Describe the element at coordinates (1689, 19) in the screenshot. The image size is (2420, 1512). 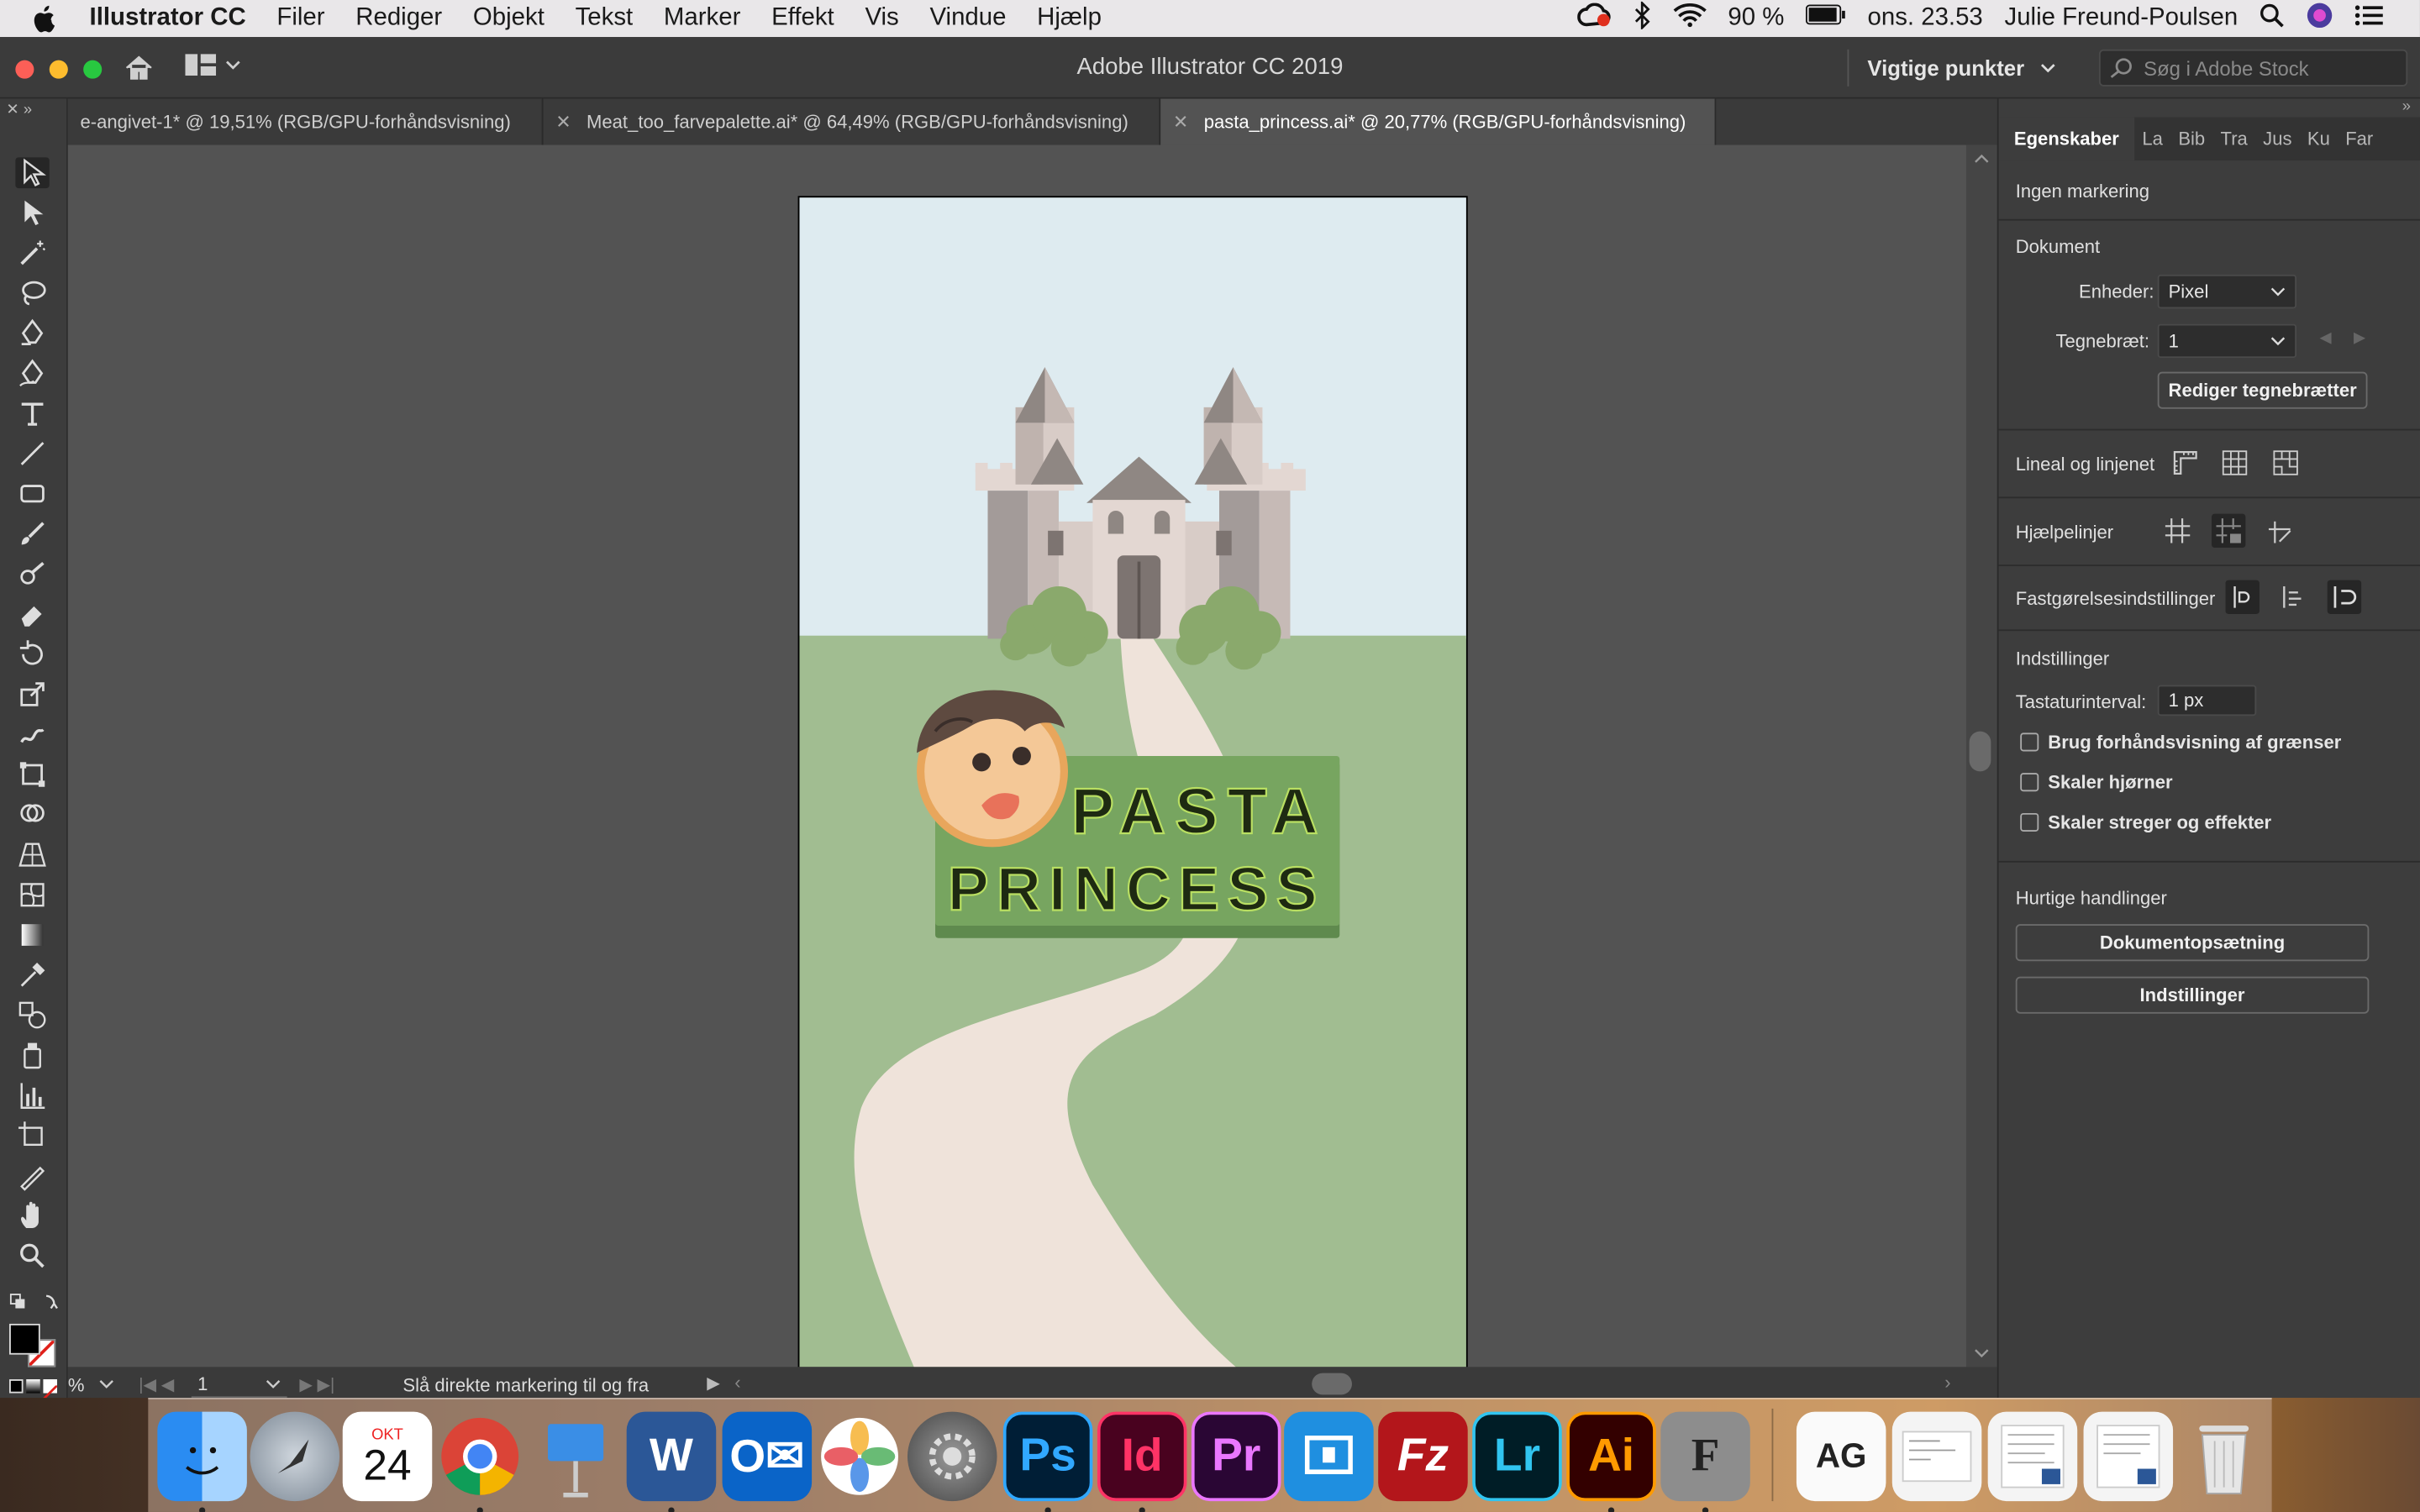
I see `wifi-icon` at that location.